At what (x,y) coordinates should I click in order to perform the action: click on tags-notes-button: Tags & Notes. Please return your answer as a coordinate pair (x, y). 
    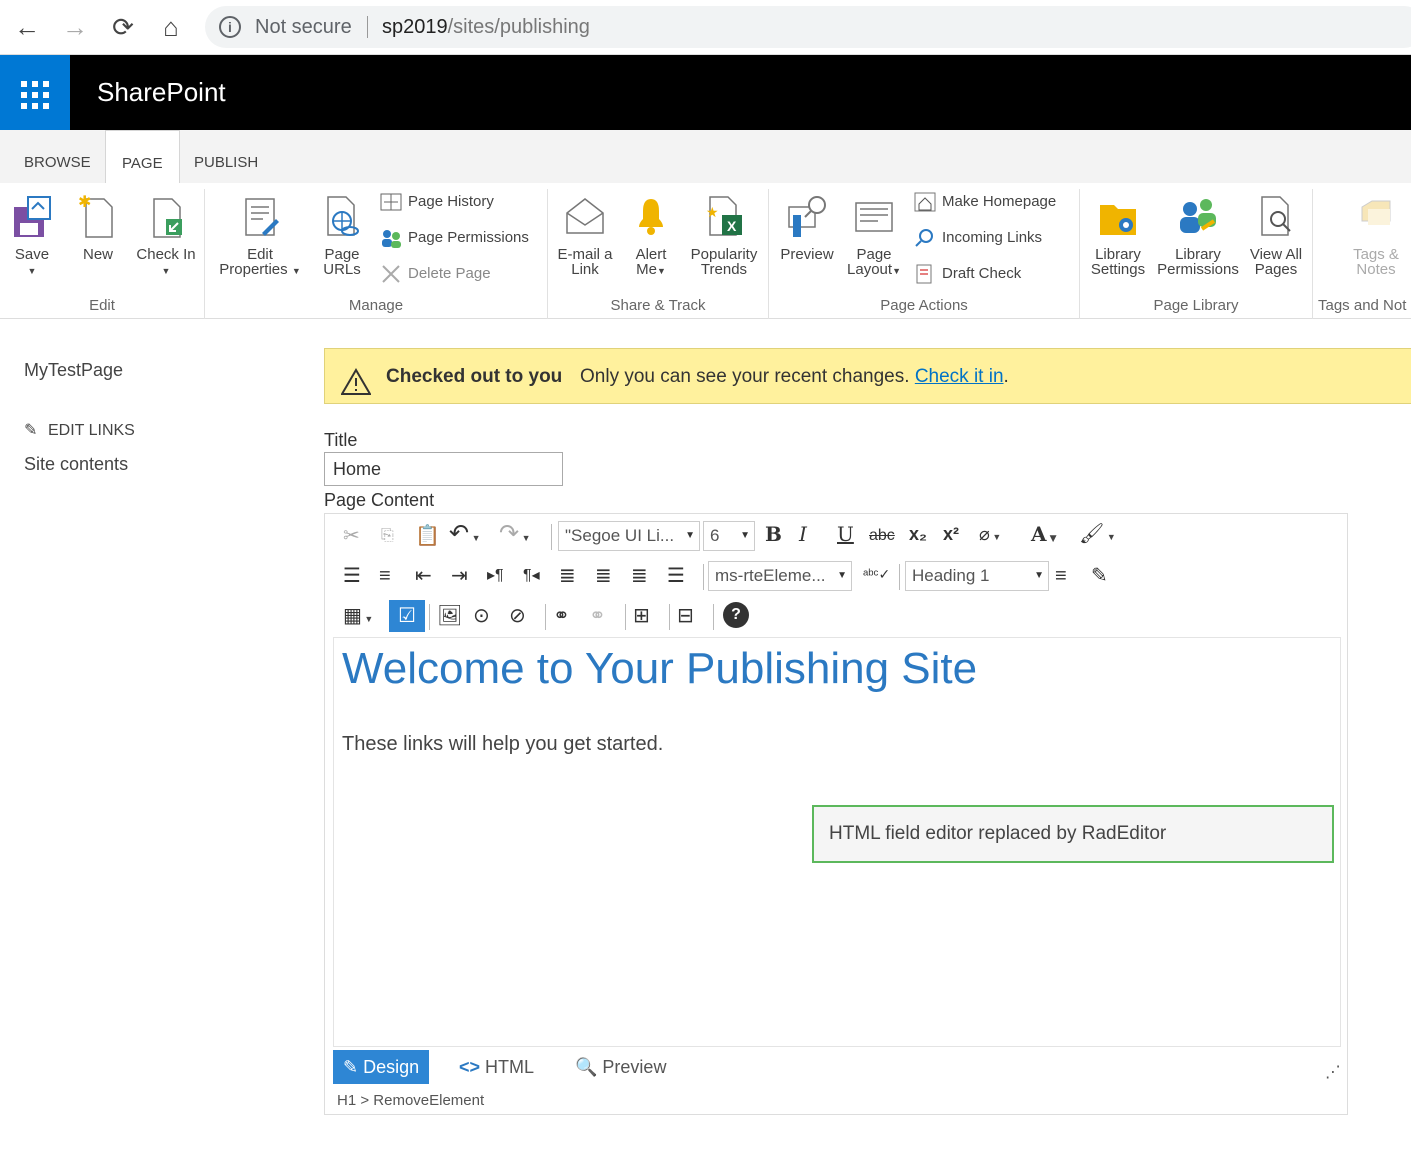
    Looking at the image, I should click on (1376, 235).